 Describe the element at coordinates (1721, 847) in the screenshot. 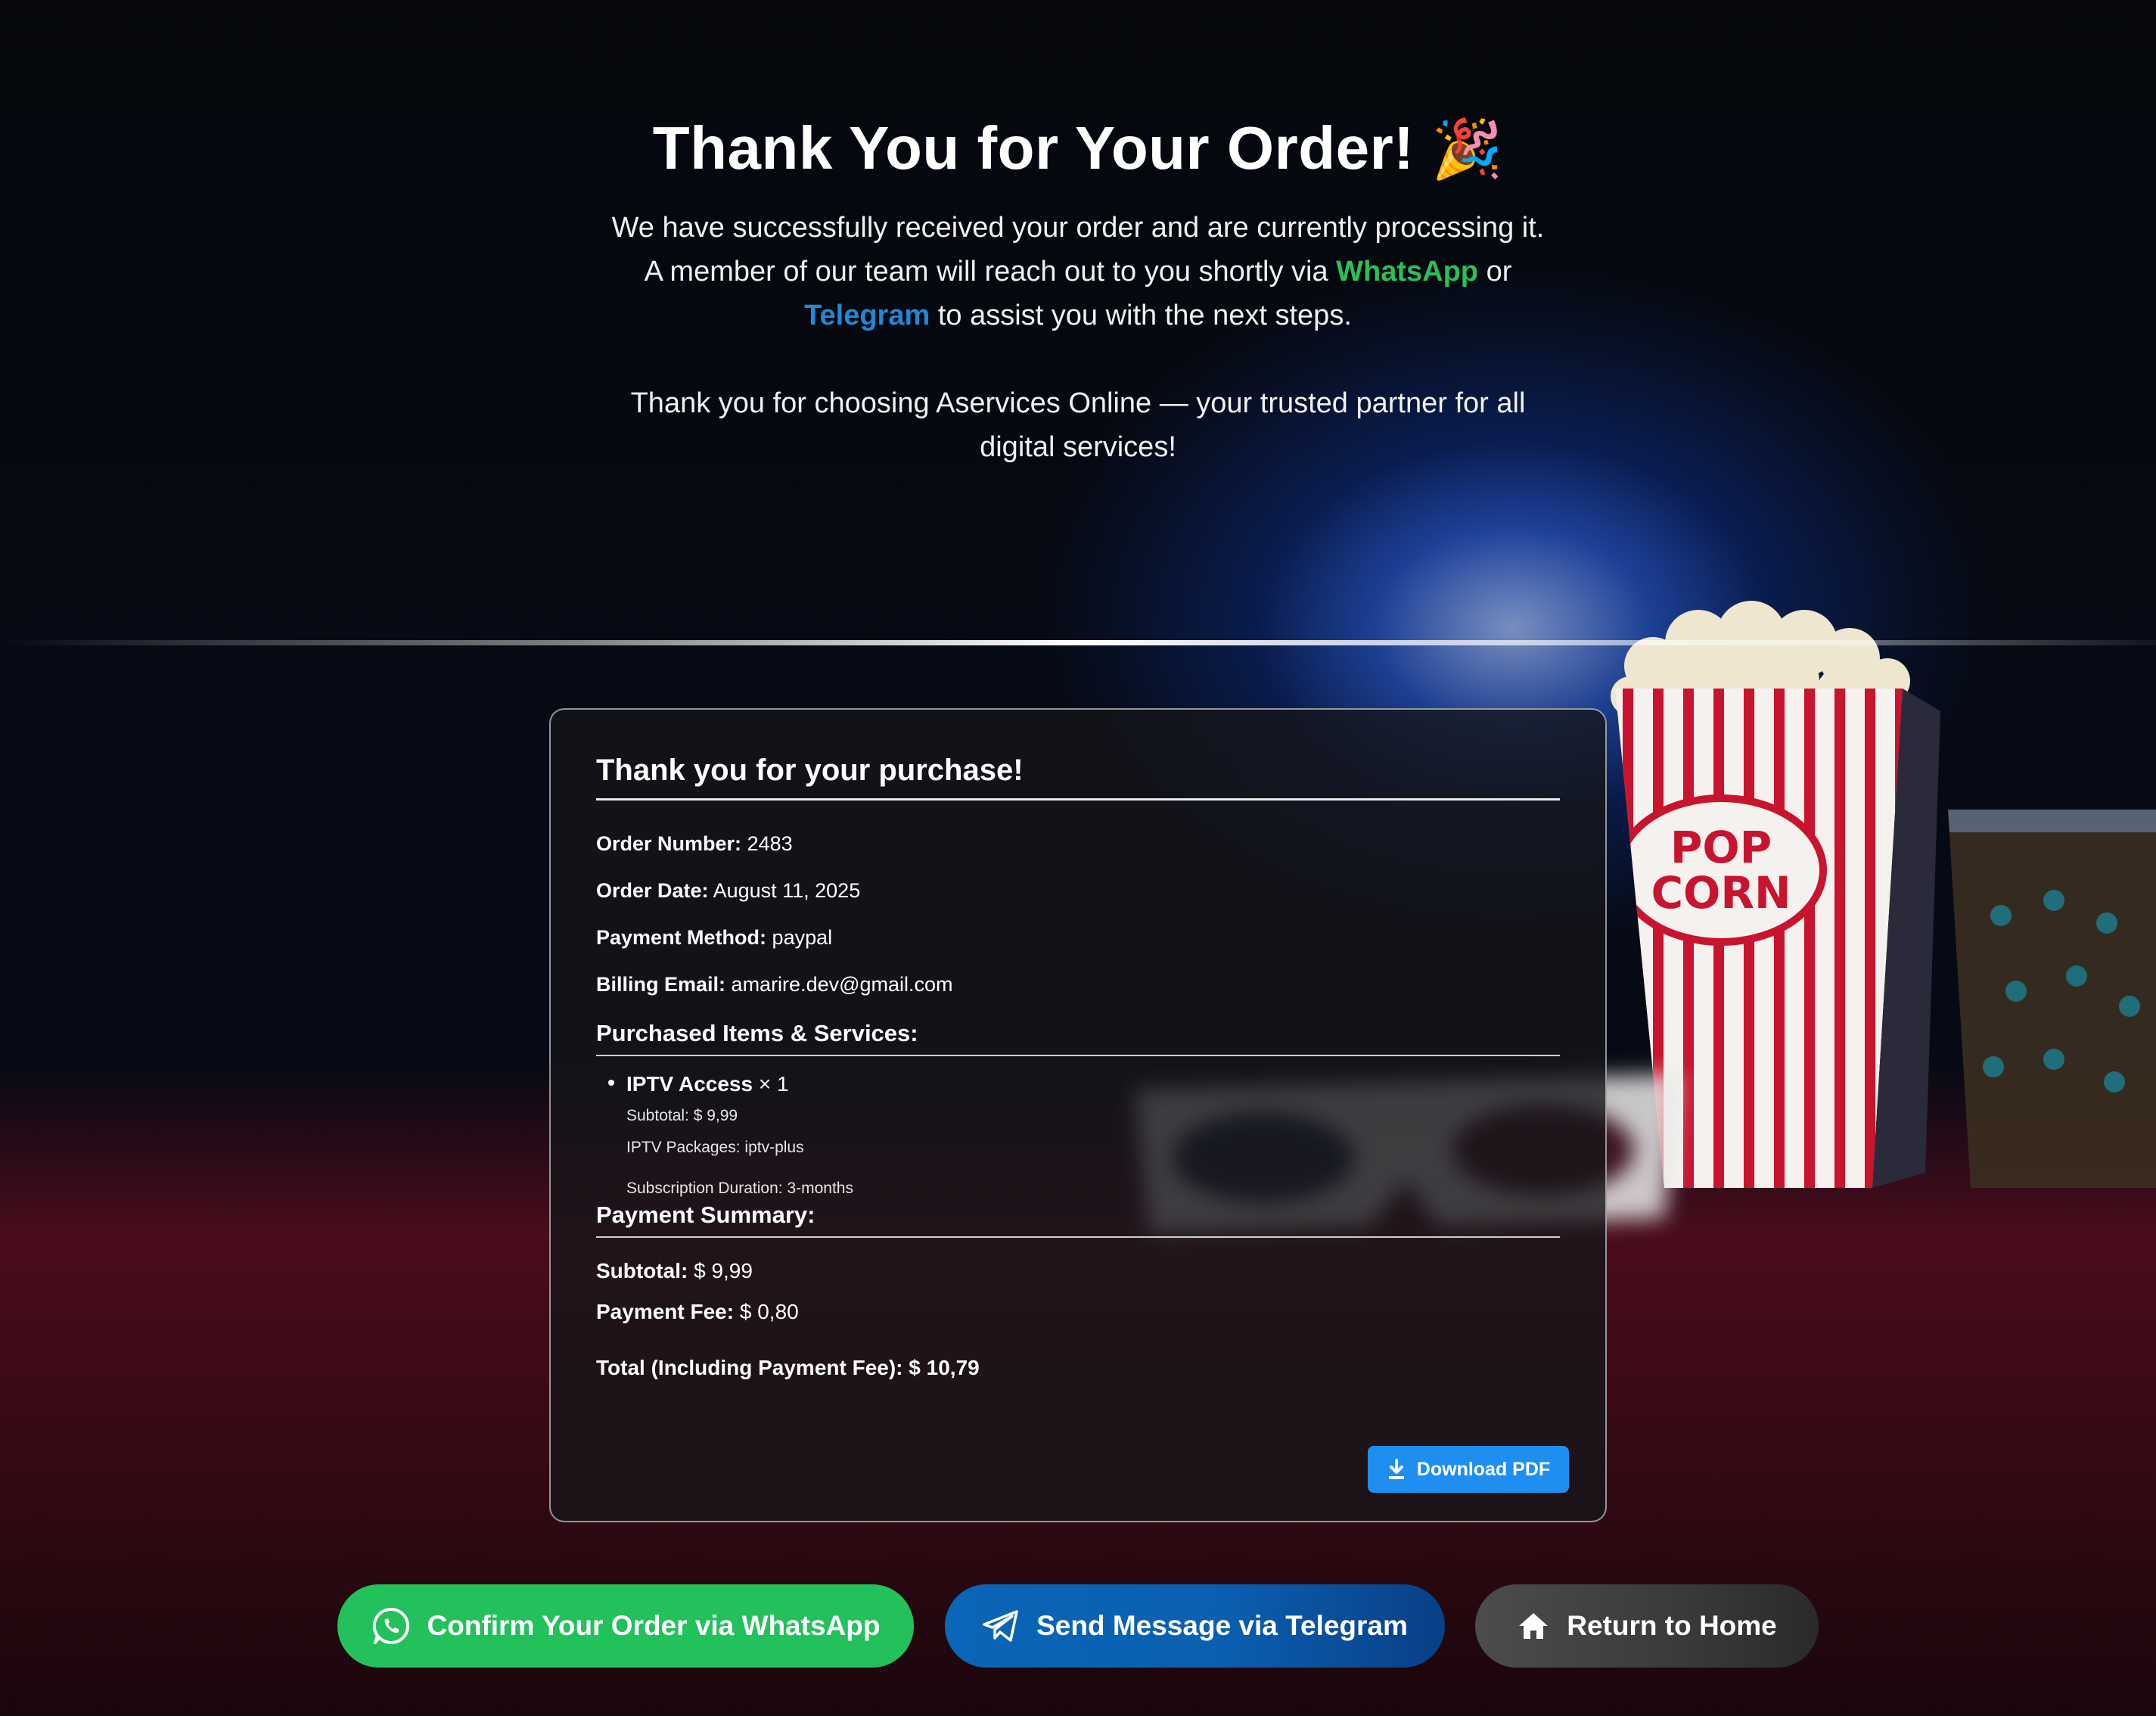

I see `svg-text: POP` at that location.